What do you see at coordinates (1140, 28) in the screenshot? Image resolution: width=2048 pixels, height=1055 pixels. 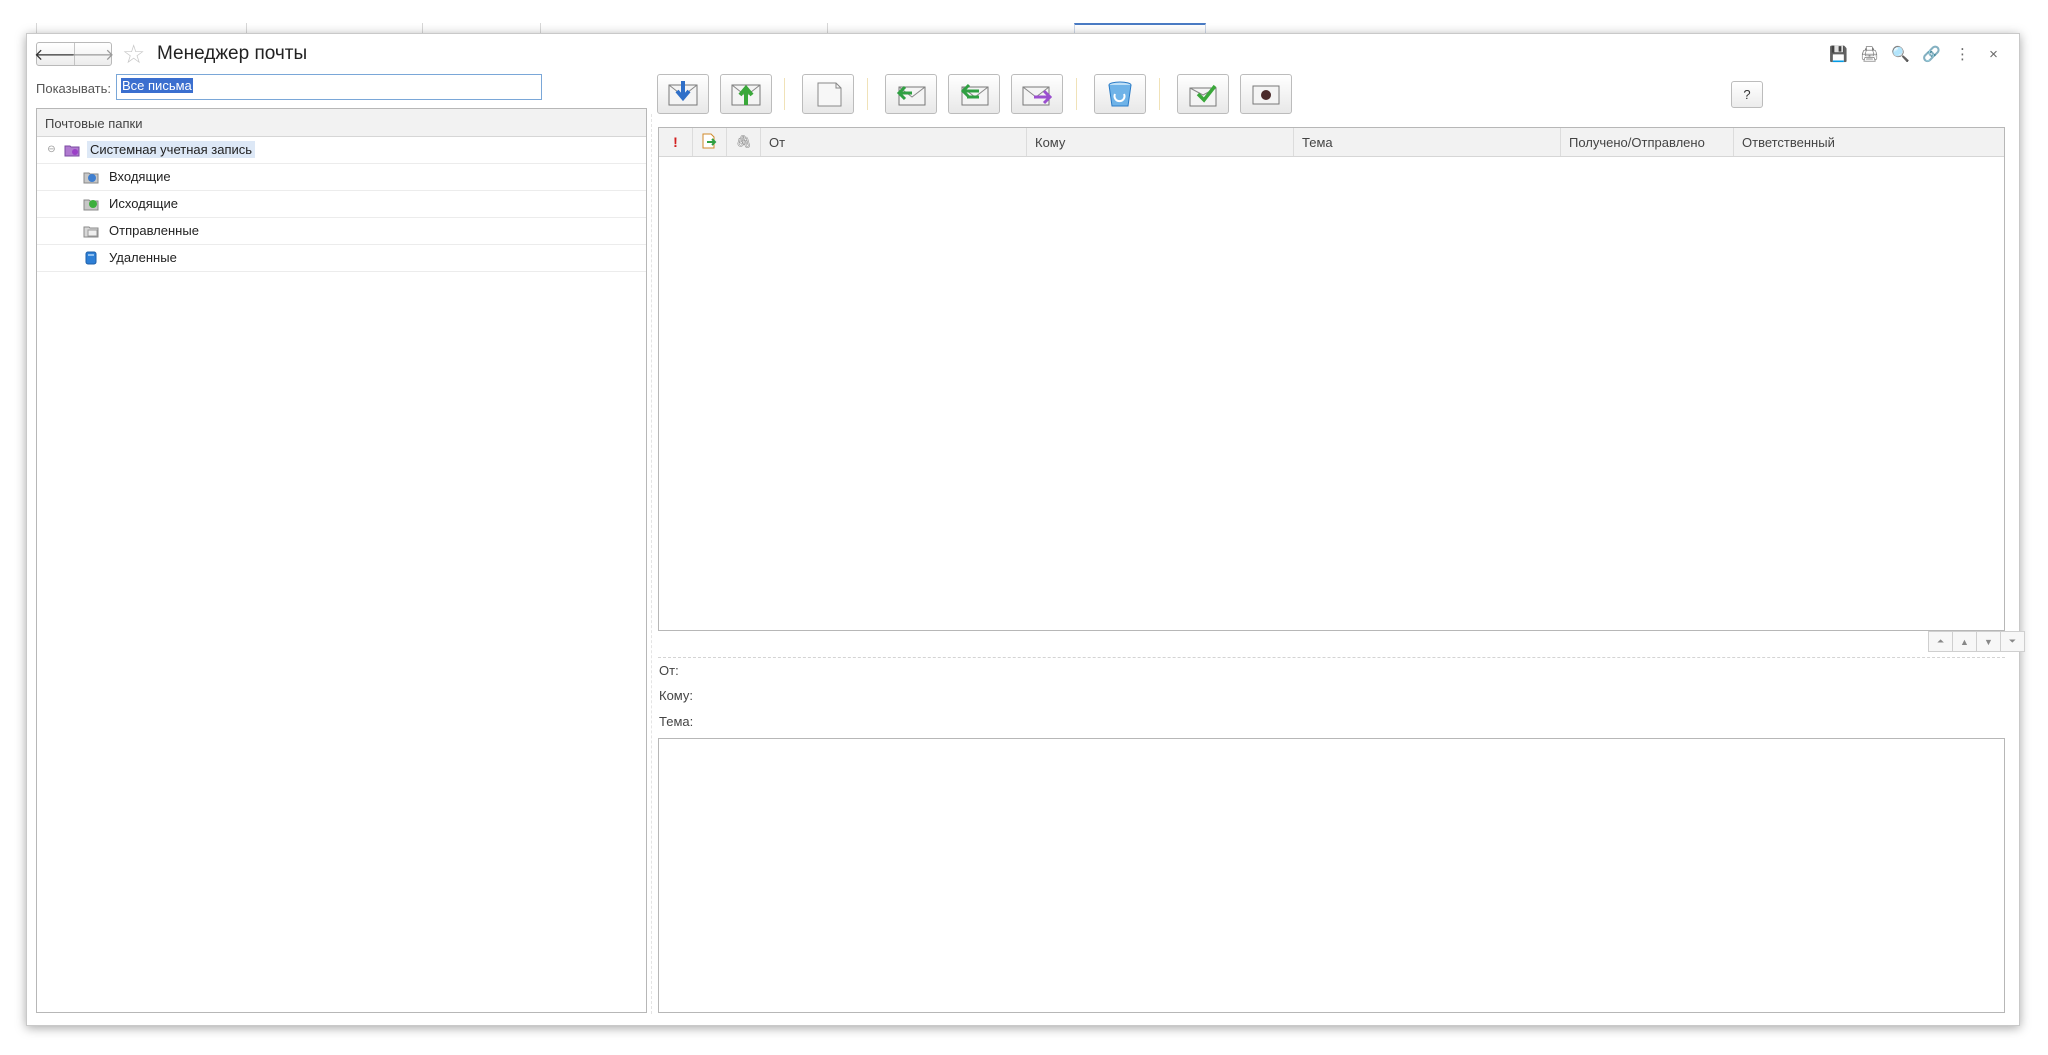 I see `active-tab` at bounding box center [1140, 28].